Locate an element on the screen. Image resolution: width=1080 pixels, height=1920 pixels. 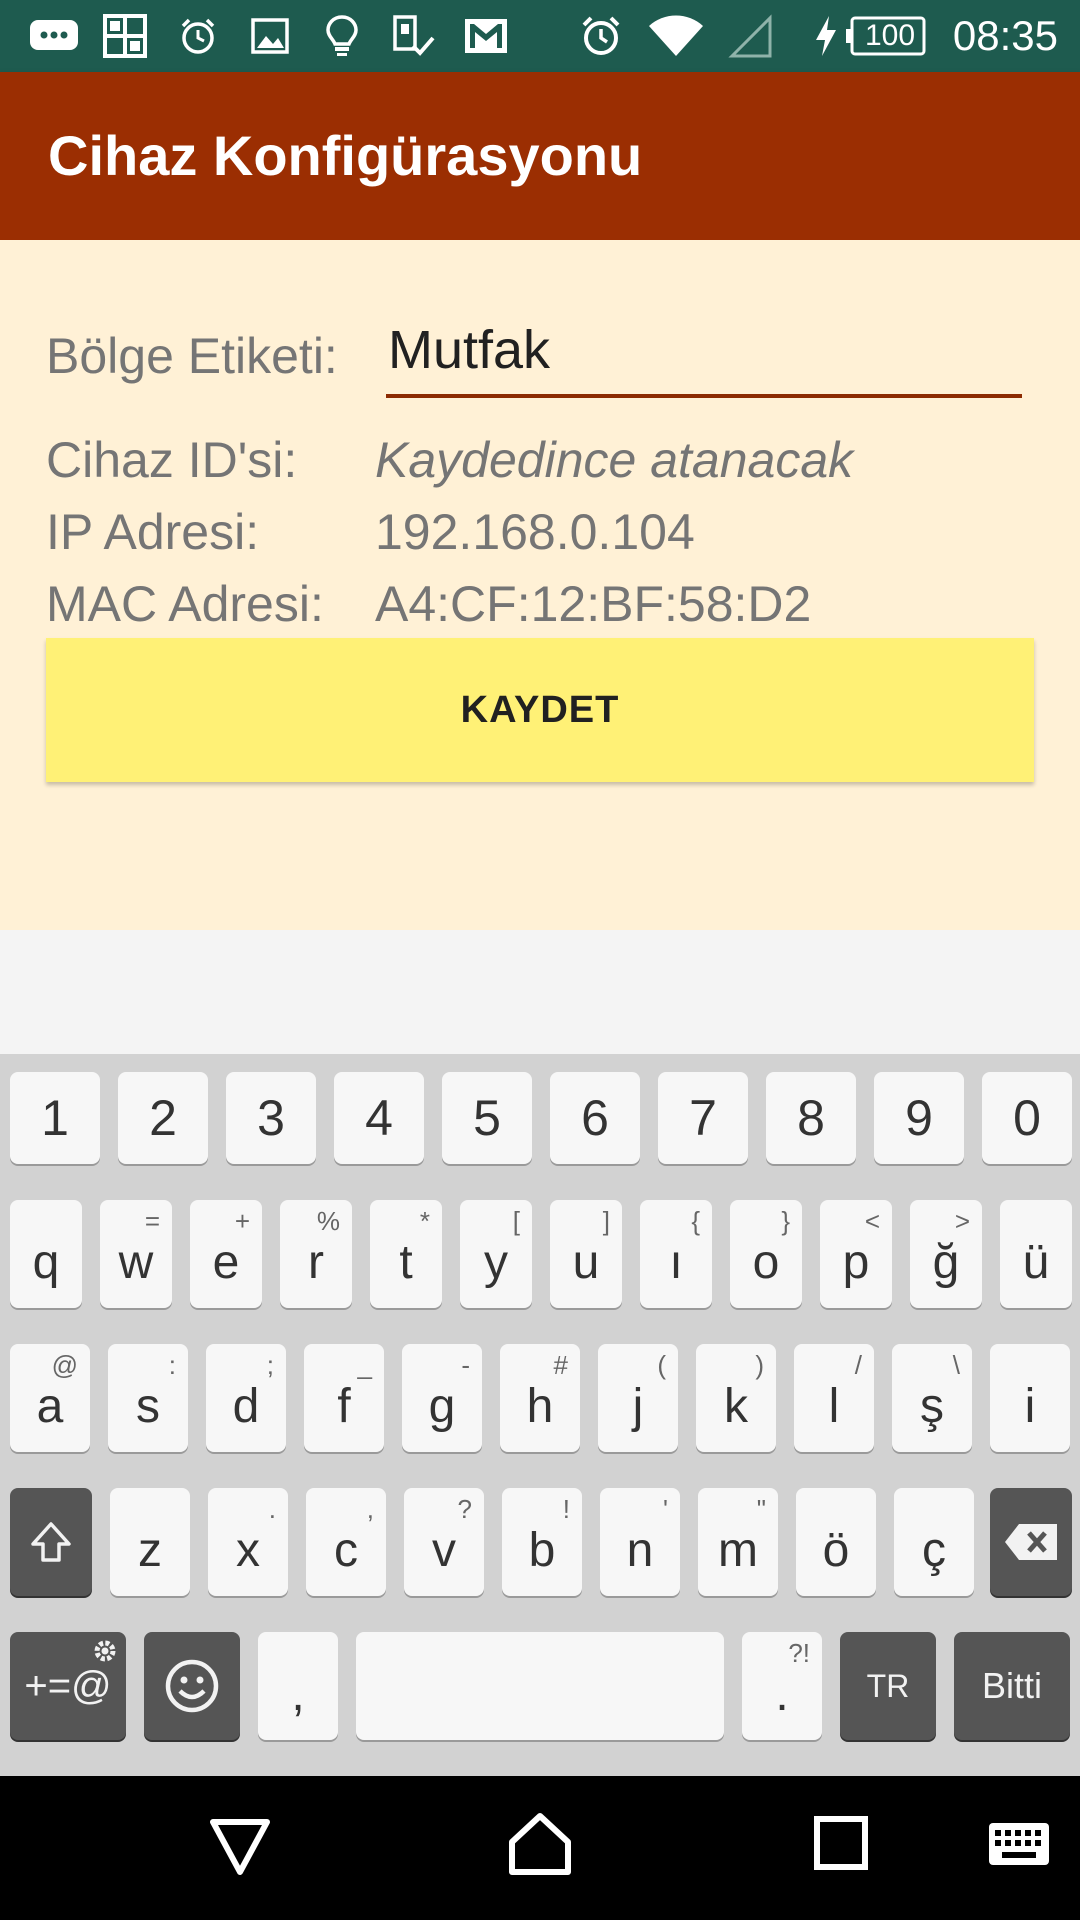
signal-icon is located at coordinates (751, 36).